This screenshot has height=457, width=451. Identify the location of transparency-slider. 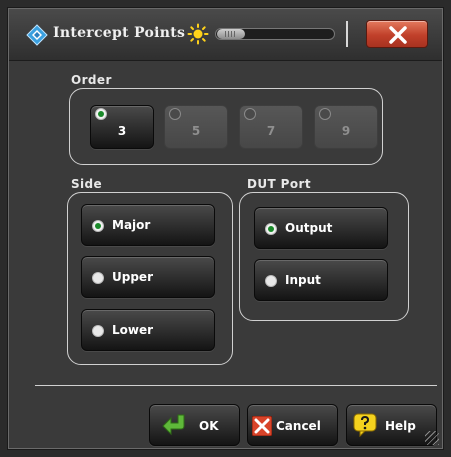
(275, 34).